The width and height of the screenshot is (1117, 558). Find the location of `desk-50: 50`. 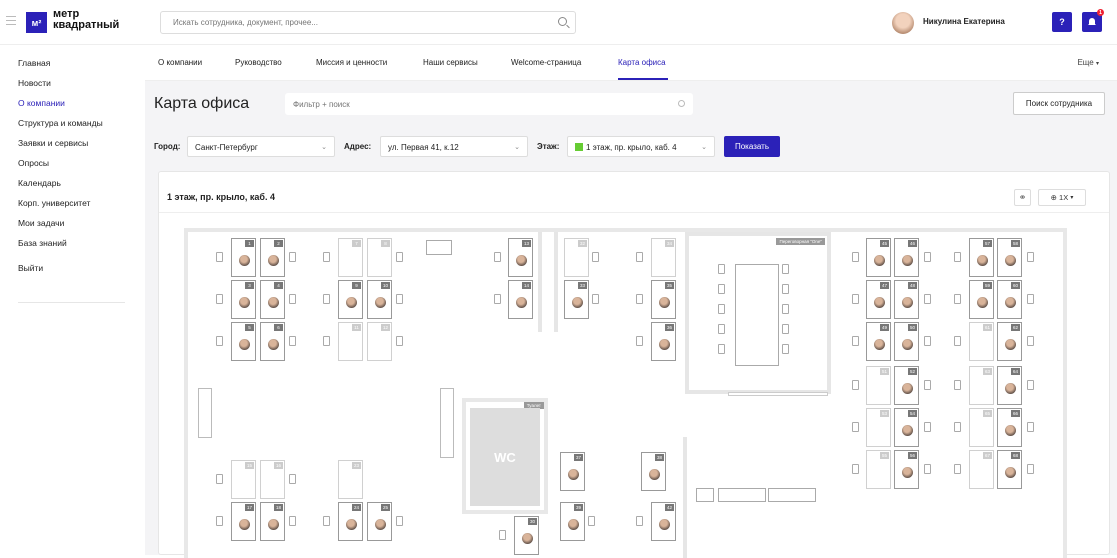

desk-50: 50 is located at coordinates (906, 341).